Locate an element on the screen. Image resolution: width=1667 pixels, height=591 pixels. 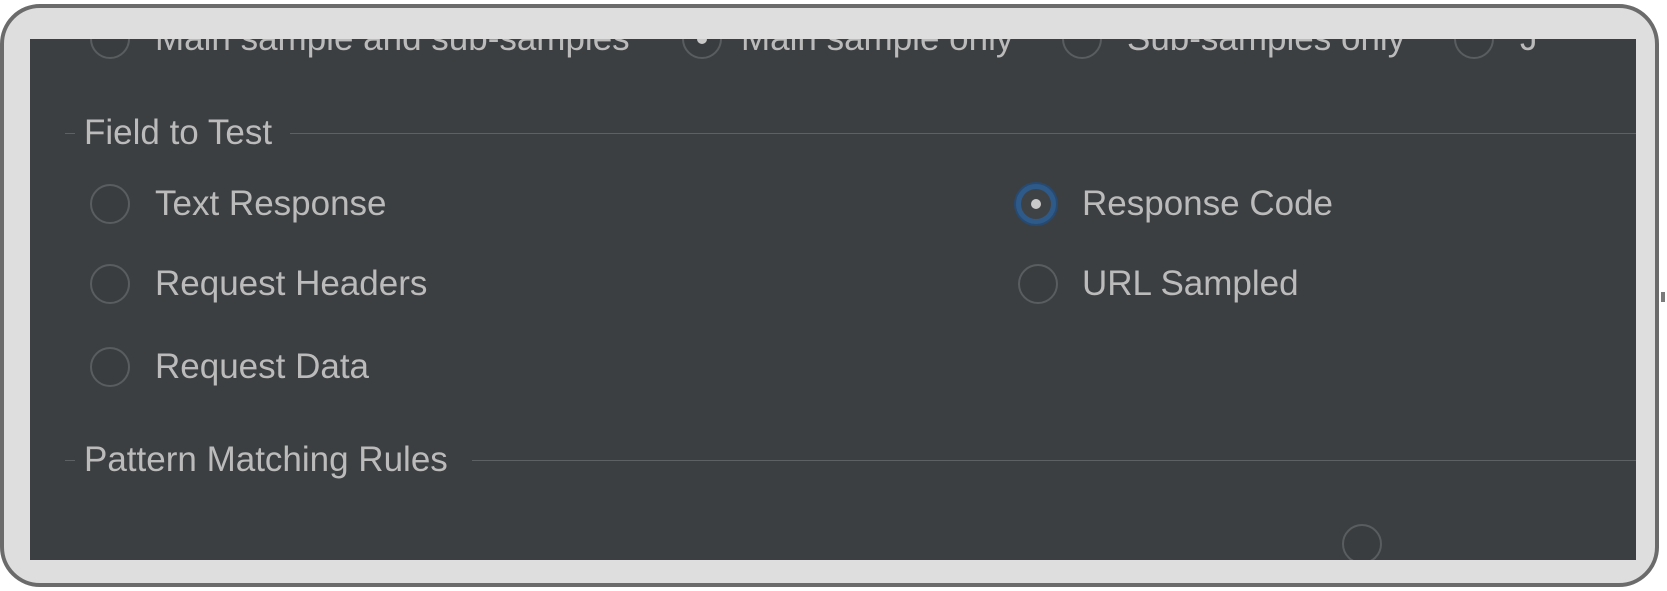
radio-response-code is located at coordinates (1036, 204).